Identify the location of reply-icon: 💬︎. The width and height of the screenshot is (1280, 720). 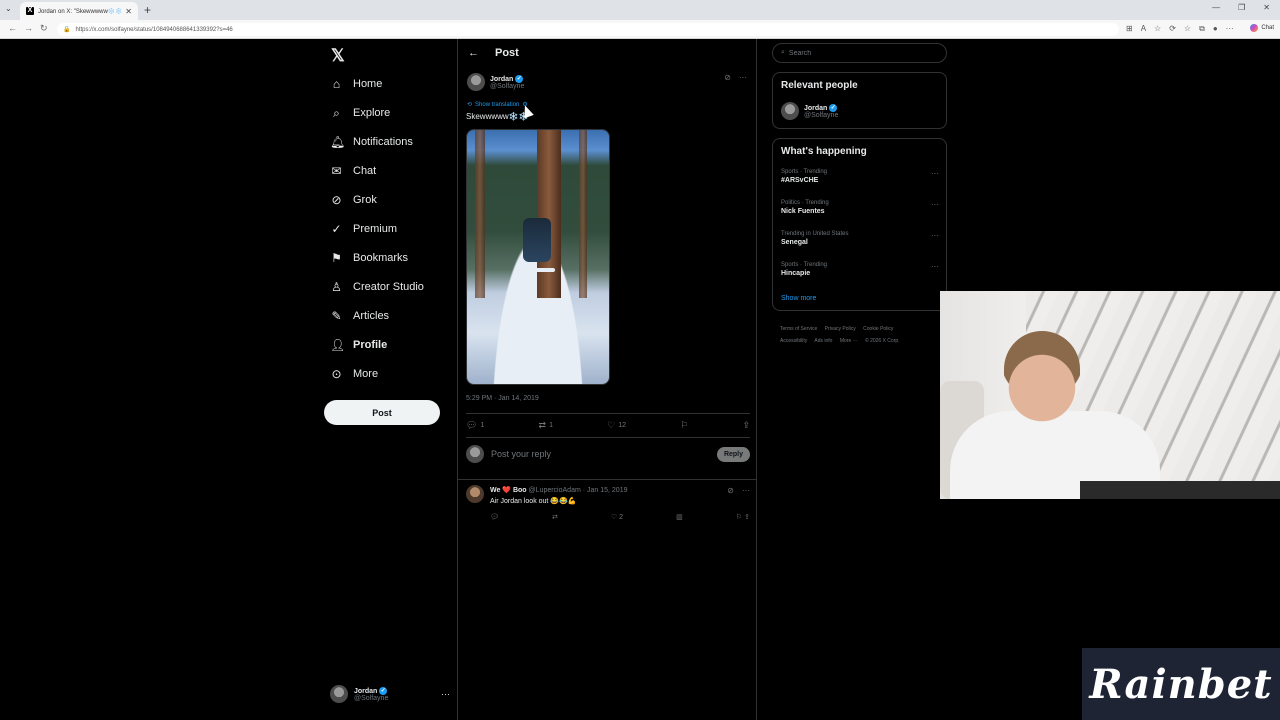
(494, 517).